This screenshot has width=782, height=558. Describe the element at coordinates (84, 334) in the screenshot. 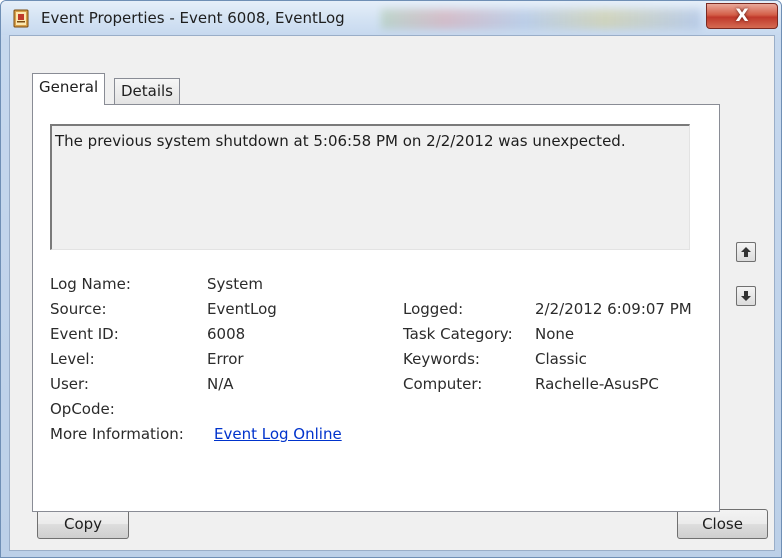

I see `event-id-label: Event ID:` at that location.